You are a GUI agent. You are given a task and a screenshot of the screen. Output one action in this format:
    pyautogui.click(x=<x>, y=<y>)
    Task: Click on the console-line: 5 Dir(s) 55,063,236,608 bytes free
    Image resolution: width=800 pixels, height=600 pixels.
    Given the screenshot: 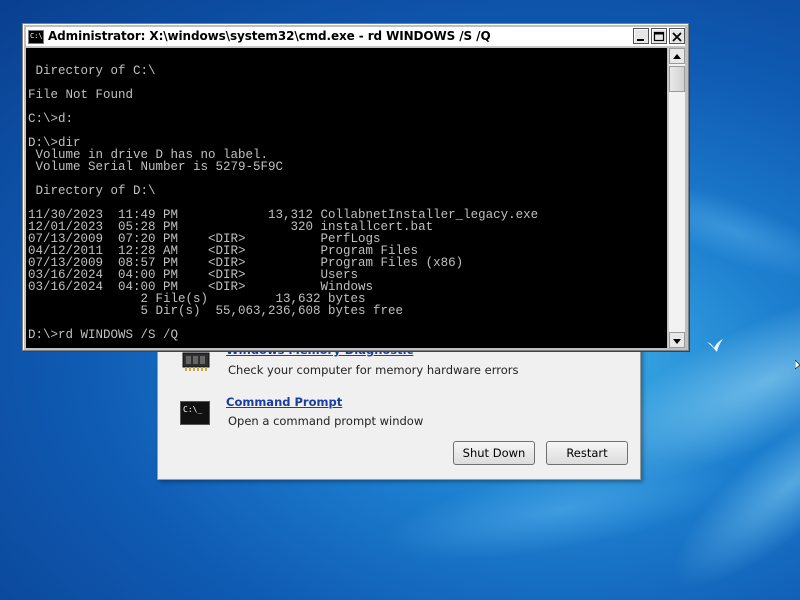 What is the action you would take?
    pyautogui.click(x=216, y=311)
    